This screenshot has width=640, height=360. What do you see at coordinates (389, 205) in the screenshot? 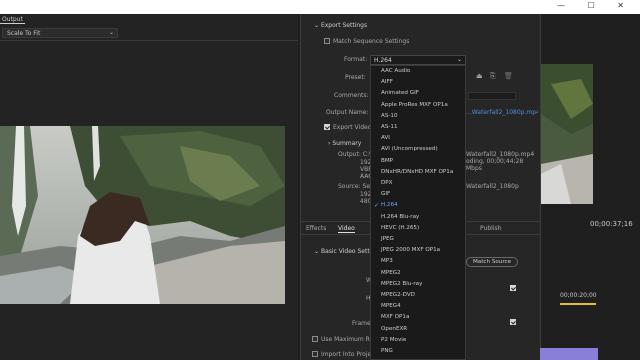
I see `format-option-label: H.264` at bounding box center [389, 205].